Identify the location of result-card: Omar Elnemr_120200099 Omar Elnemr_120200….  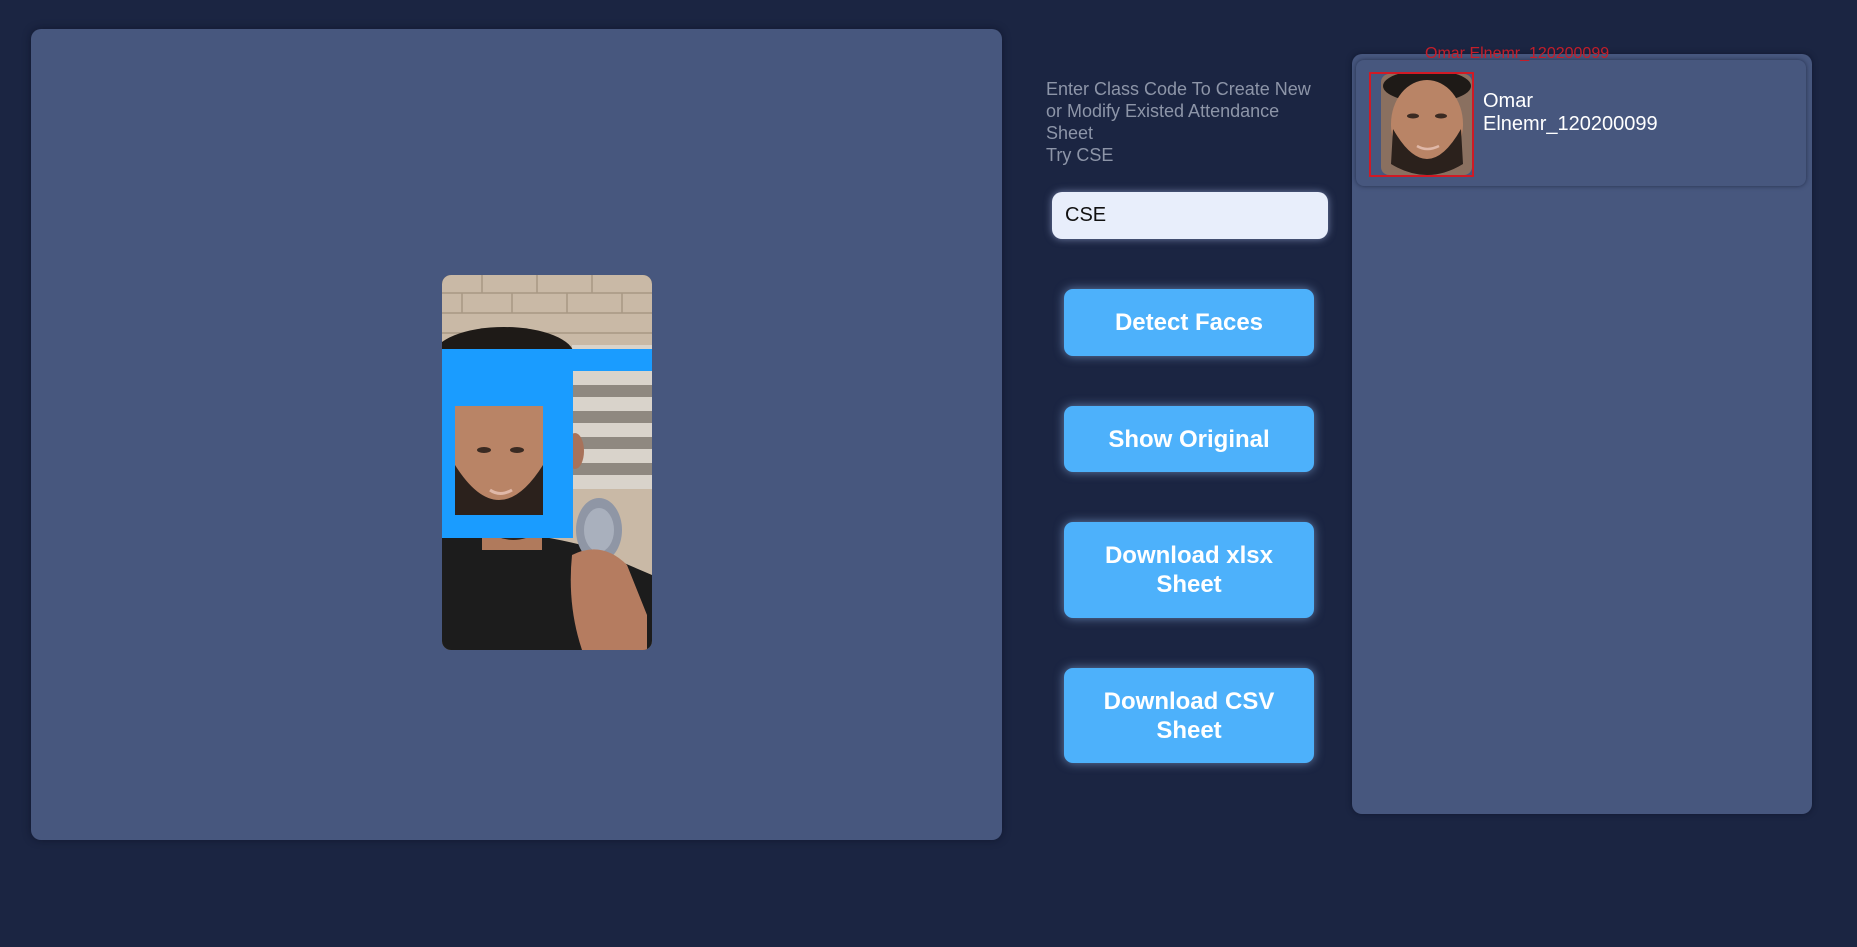
(1581, 115).